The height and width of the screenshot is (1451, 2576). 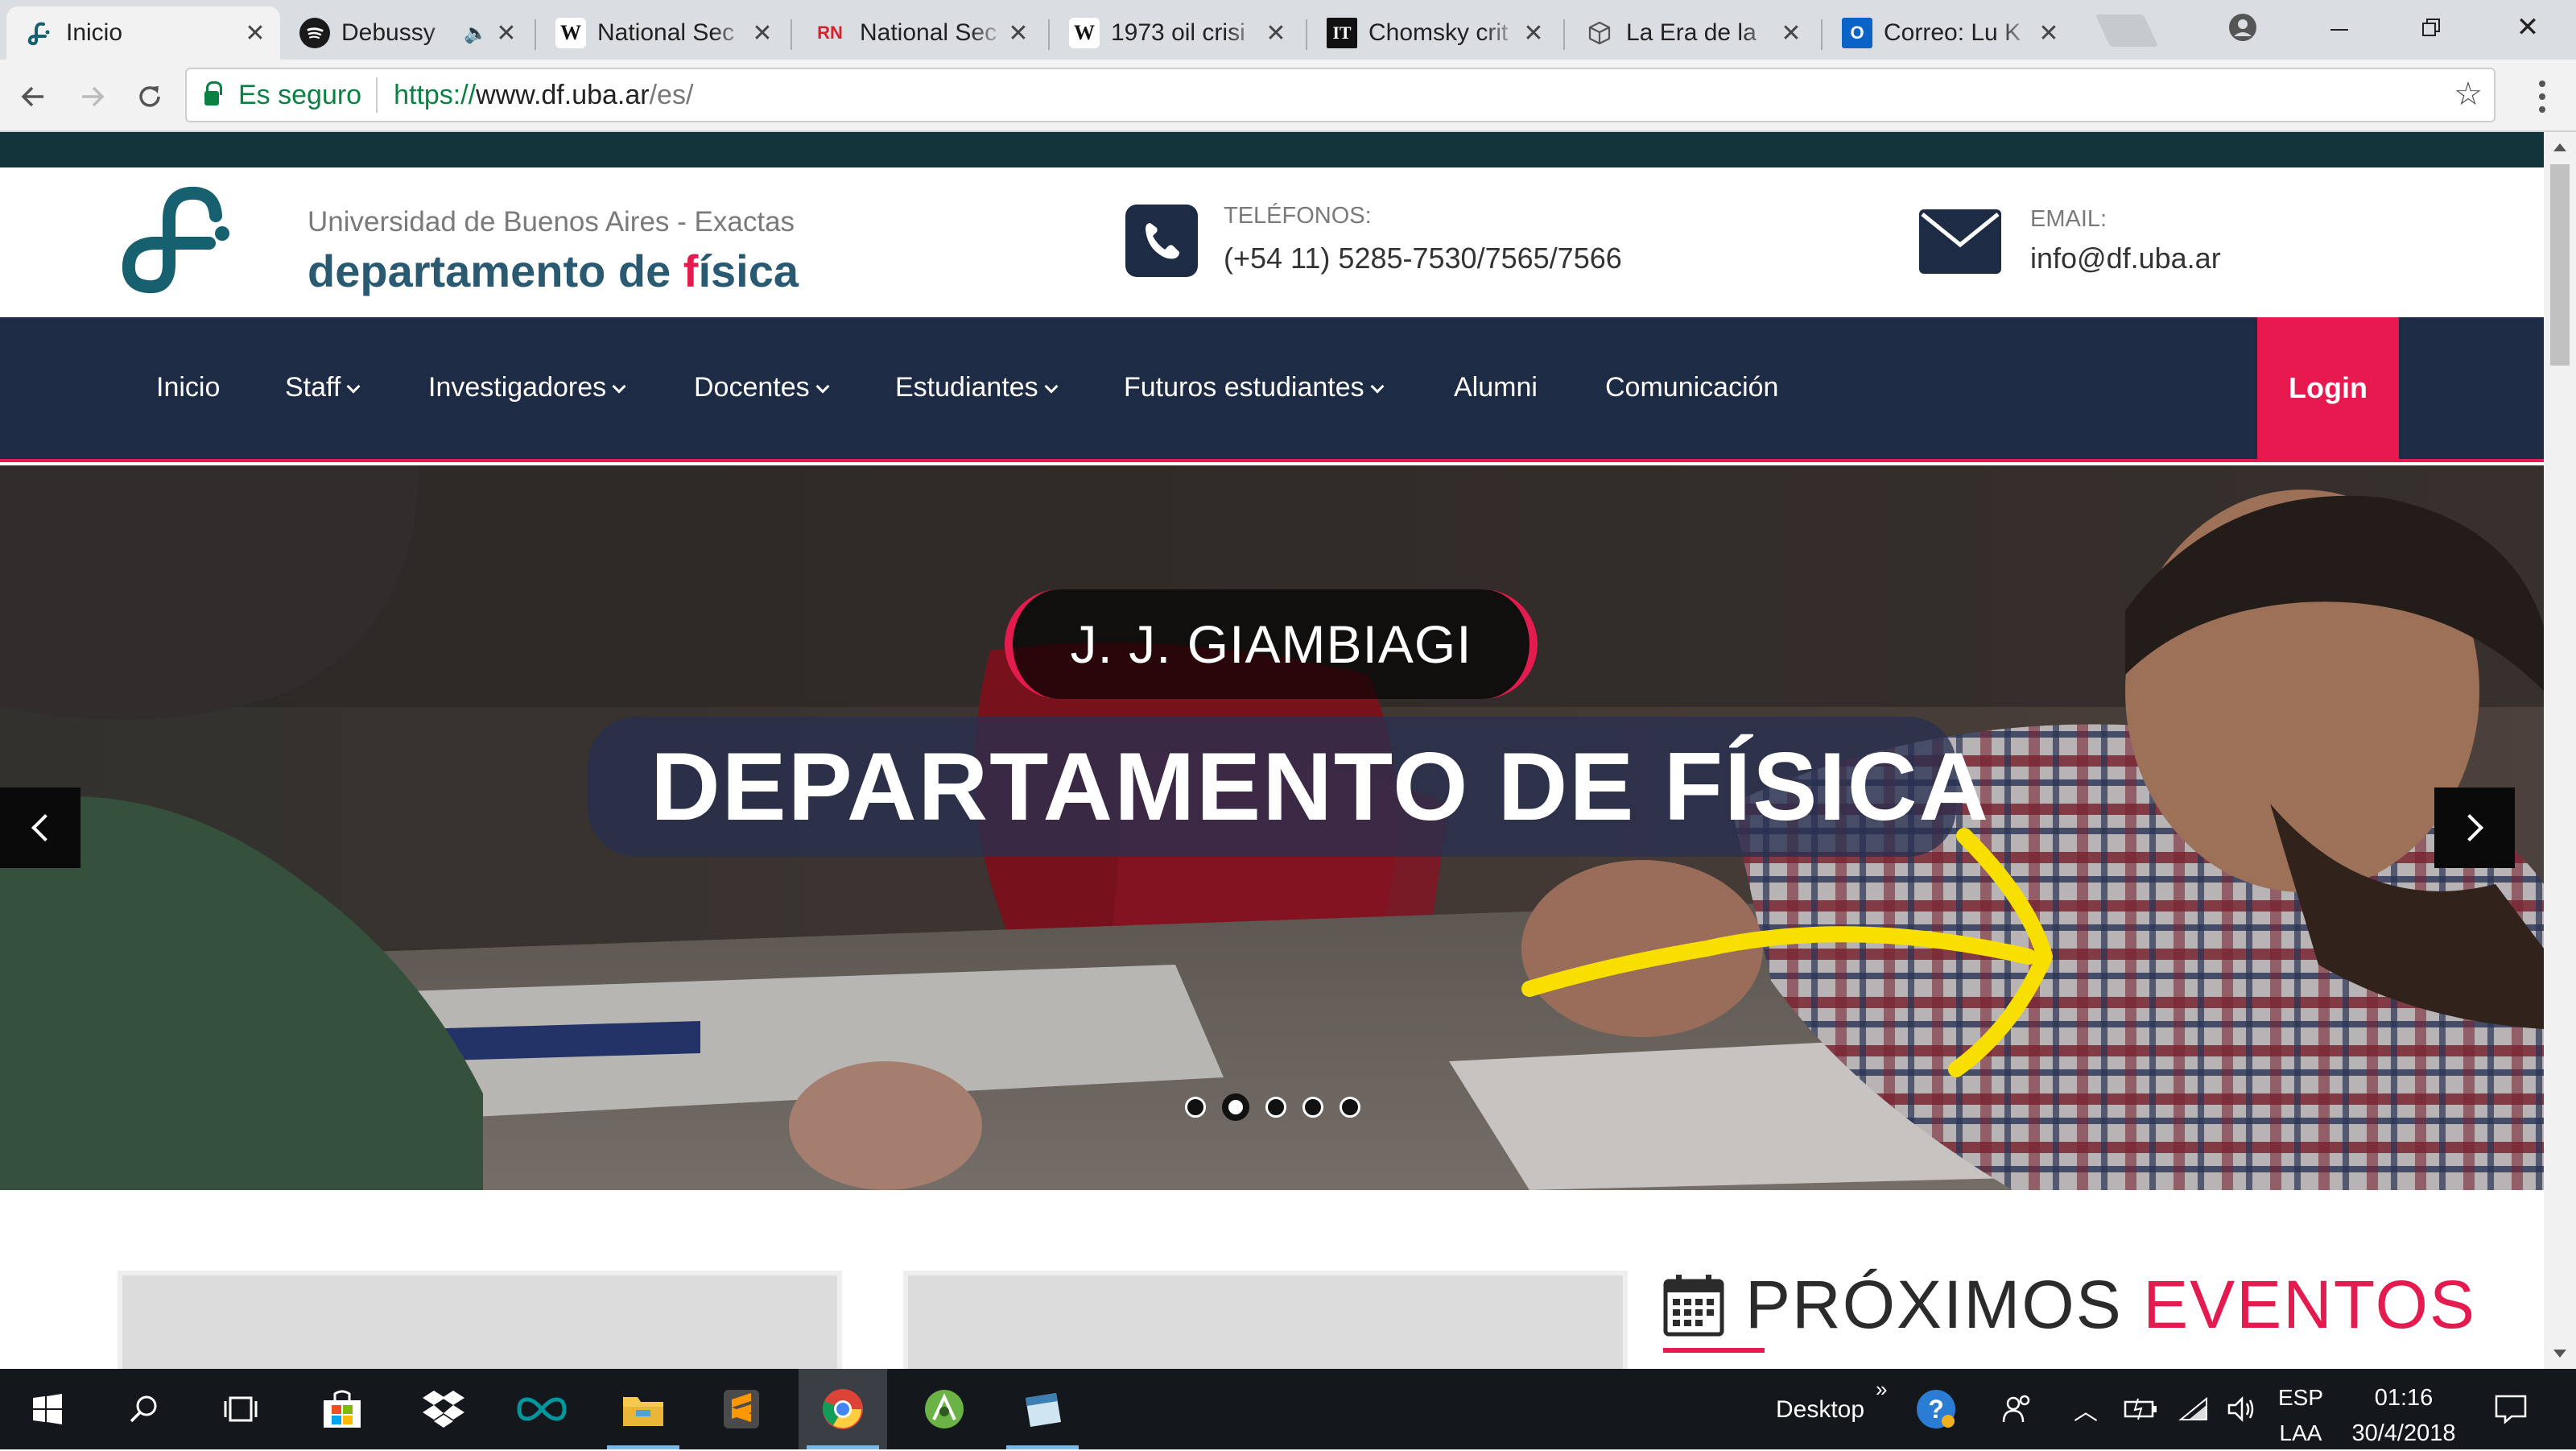 I want to click on phone-value: (+54 11) 5285-7530/7565/7566, so click(x=1423, y=258).